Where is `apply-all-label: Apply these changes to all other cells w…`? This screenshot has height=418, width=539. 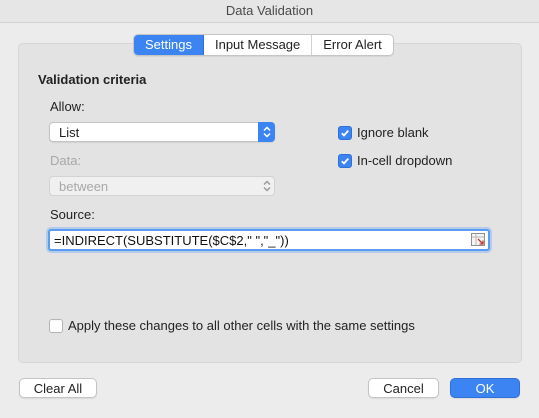
apply-all-label: Apply these changes to all other cells w… is located at coordinates (241, 325).